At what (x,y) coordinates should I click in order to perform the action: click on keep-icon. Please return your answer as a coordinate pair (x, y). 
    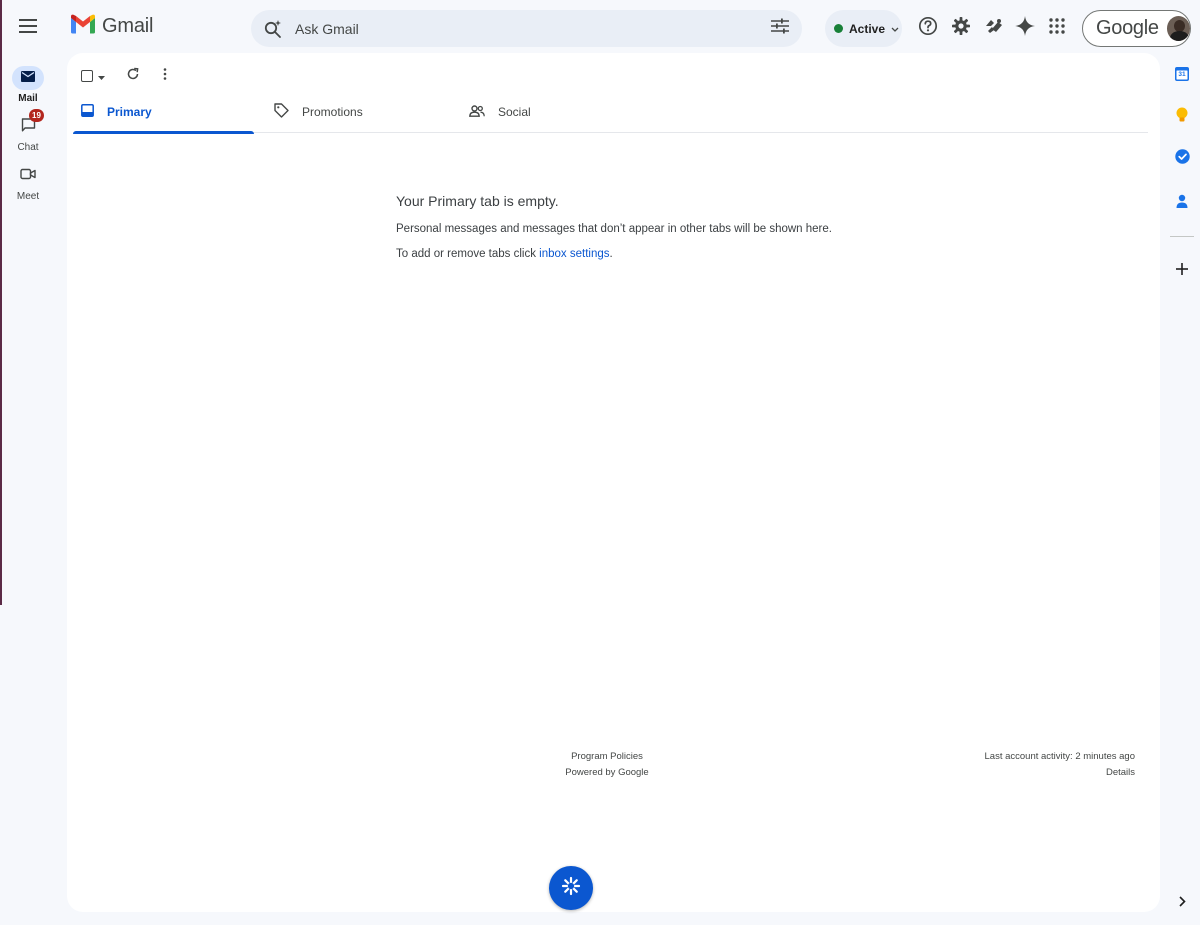
    Looking at the image, I should click on (1182, 117).